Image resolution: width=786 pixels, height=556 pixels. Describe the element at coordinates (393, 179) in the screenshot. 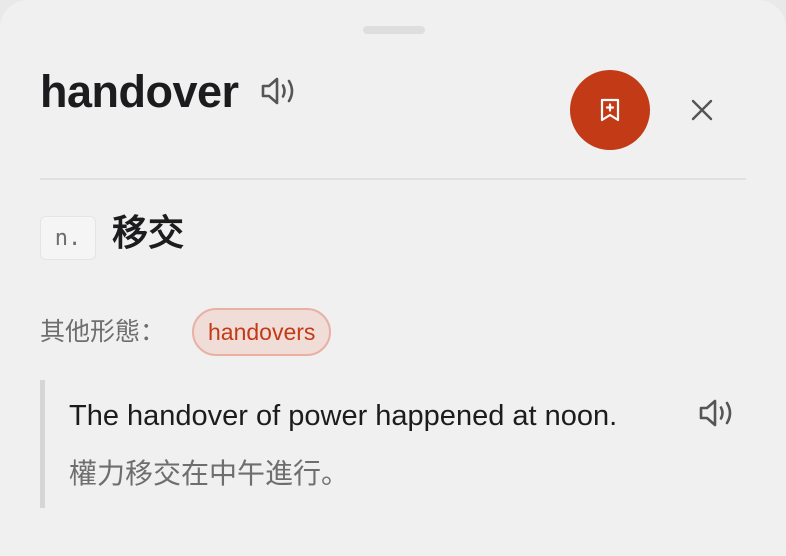

I see `header-divider` at that location.